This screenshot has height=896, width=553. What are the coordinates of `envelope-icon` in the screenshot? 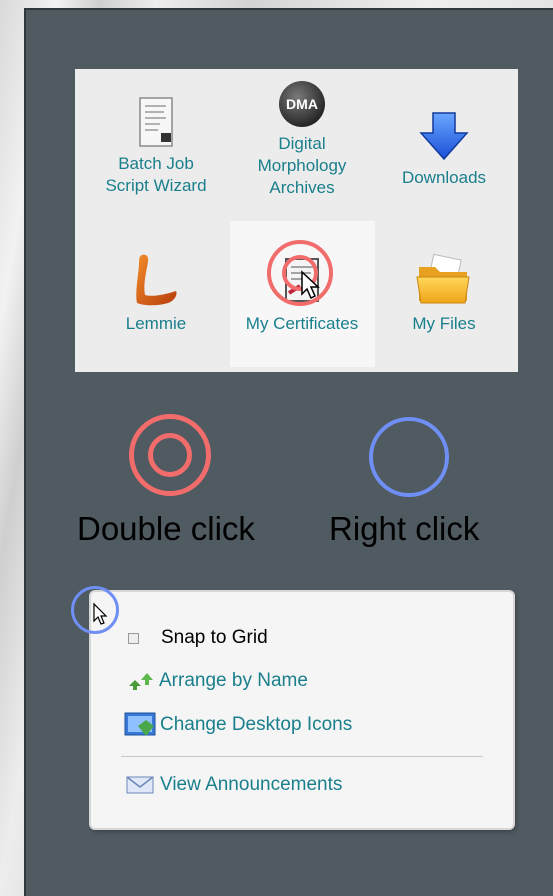 It's located at (140, 785).